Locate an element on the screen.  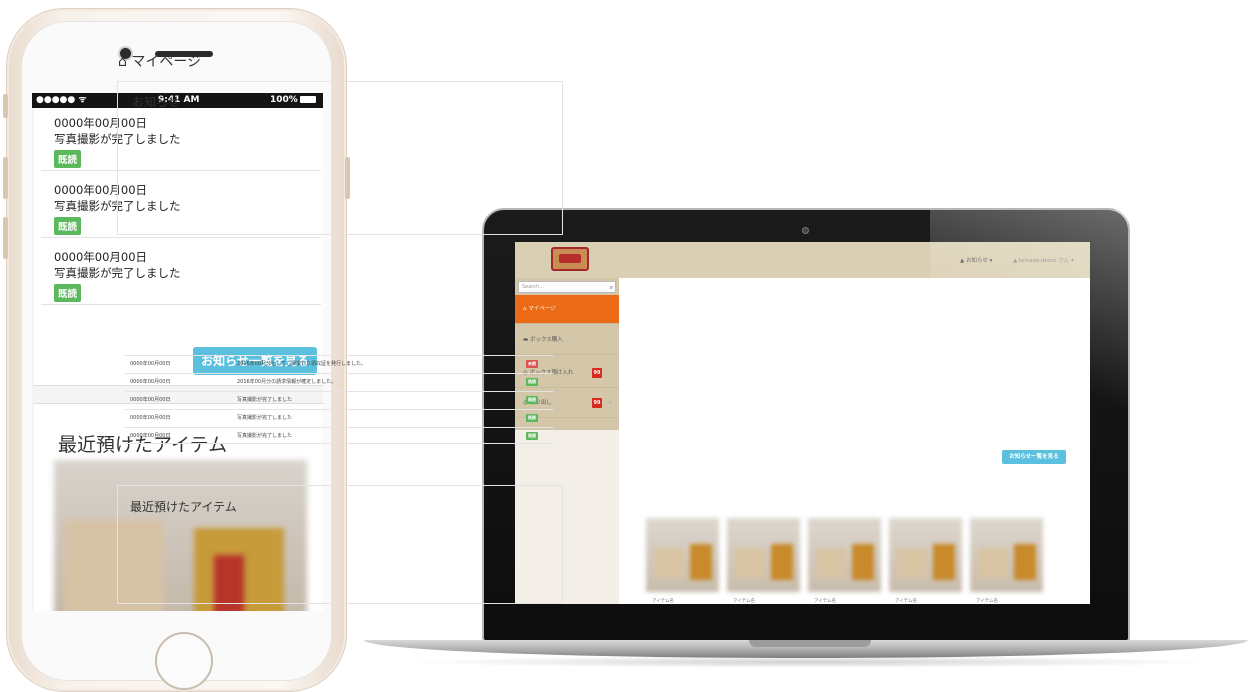
mute-switch is located at coordinates (5, 106).